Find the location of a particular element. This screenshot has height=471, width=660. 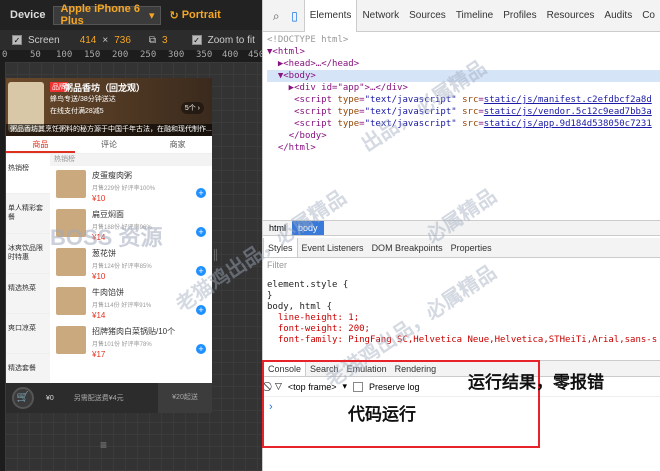

tab-ratings: 评论 is located at coordinates (109, 144).